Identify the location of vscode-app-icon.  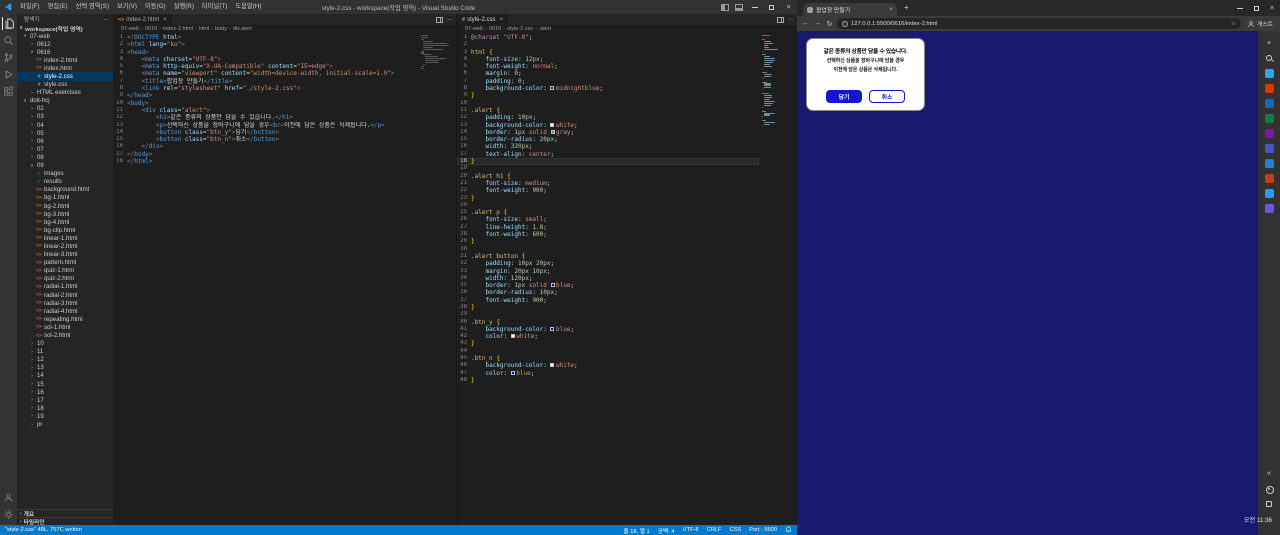
(1269, 193).